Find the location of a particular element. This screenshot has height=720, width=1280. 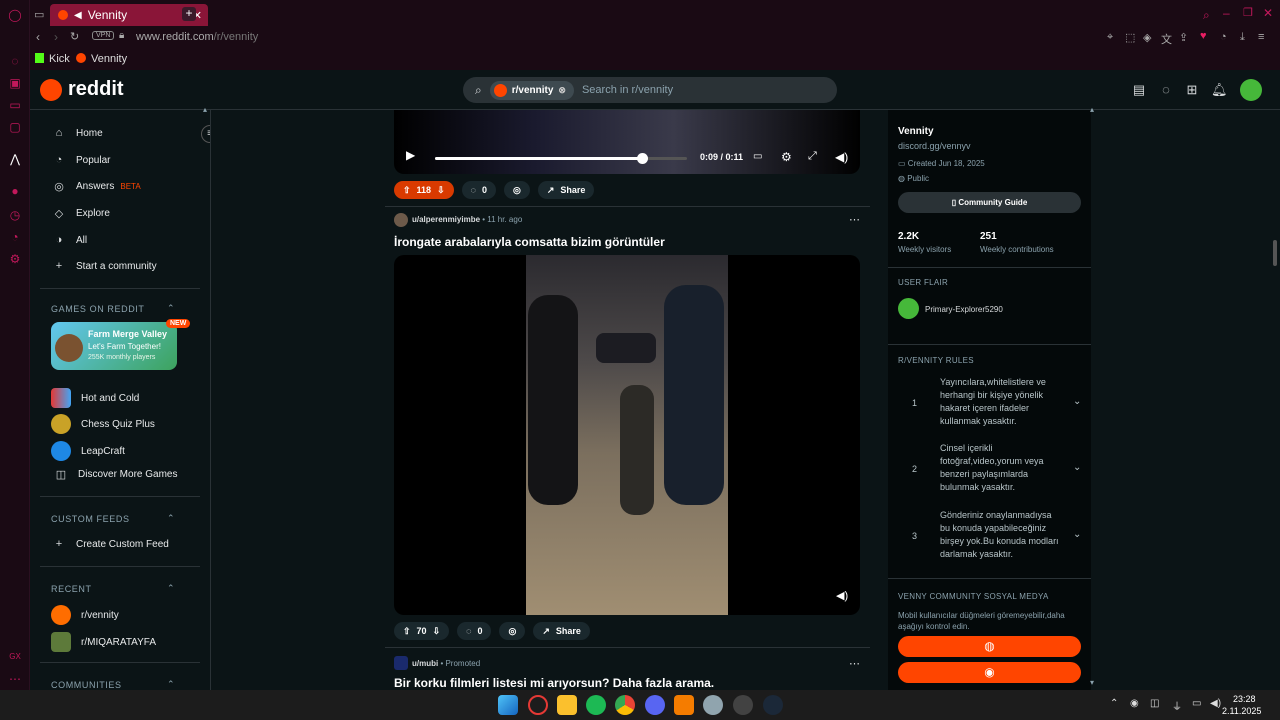

messenger-icon: ▭ is located at coordinates (15, 105).